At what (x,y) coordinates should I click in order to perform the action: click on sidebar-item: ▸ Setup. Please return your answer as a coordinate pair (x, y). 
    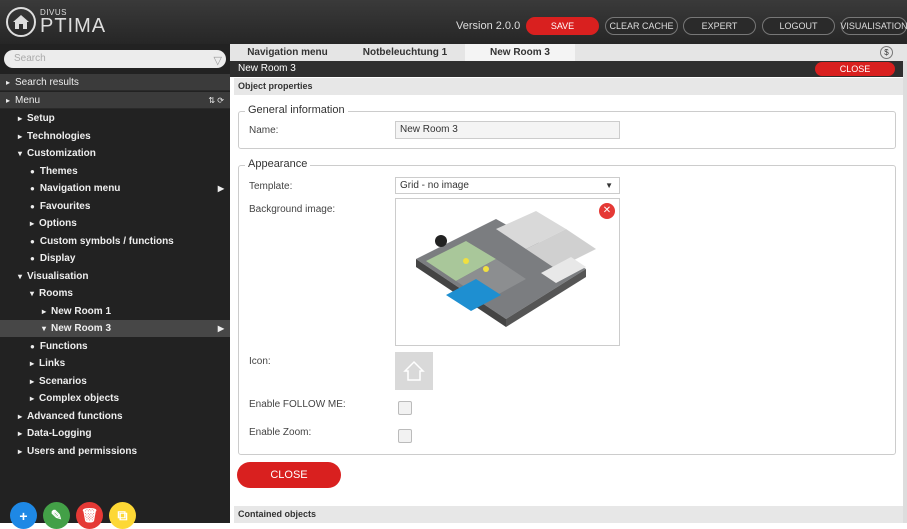
    Looking at the image, I should click on (115, 118).